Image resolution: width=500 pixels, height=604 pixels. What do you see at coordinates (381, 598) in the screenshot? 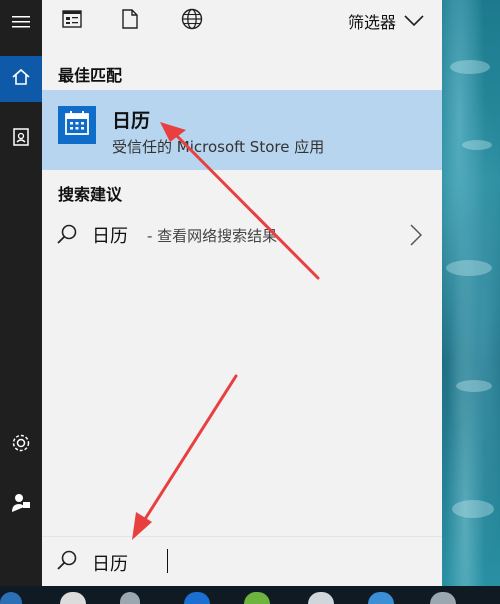
I see `ie-icon` at bounding box center [381, 598].